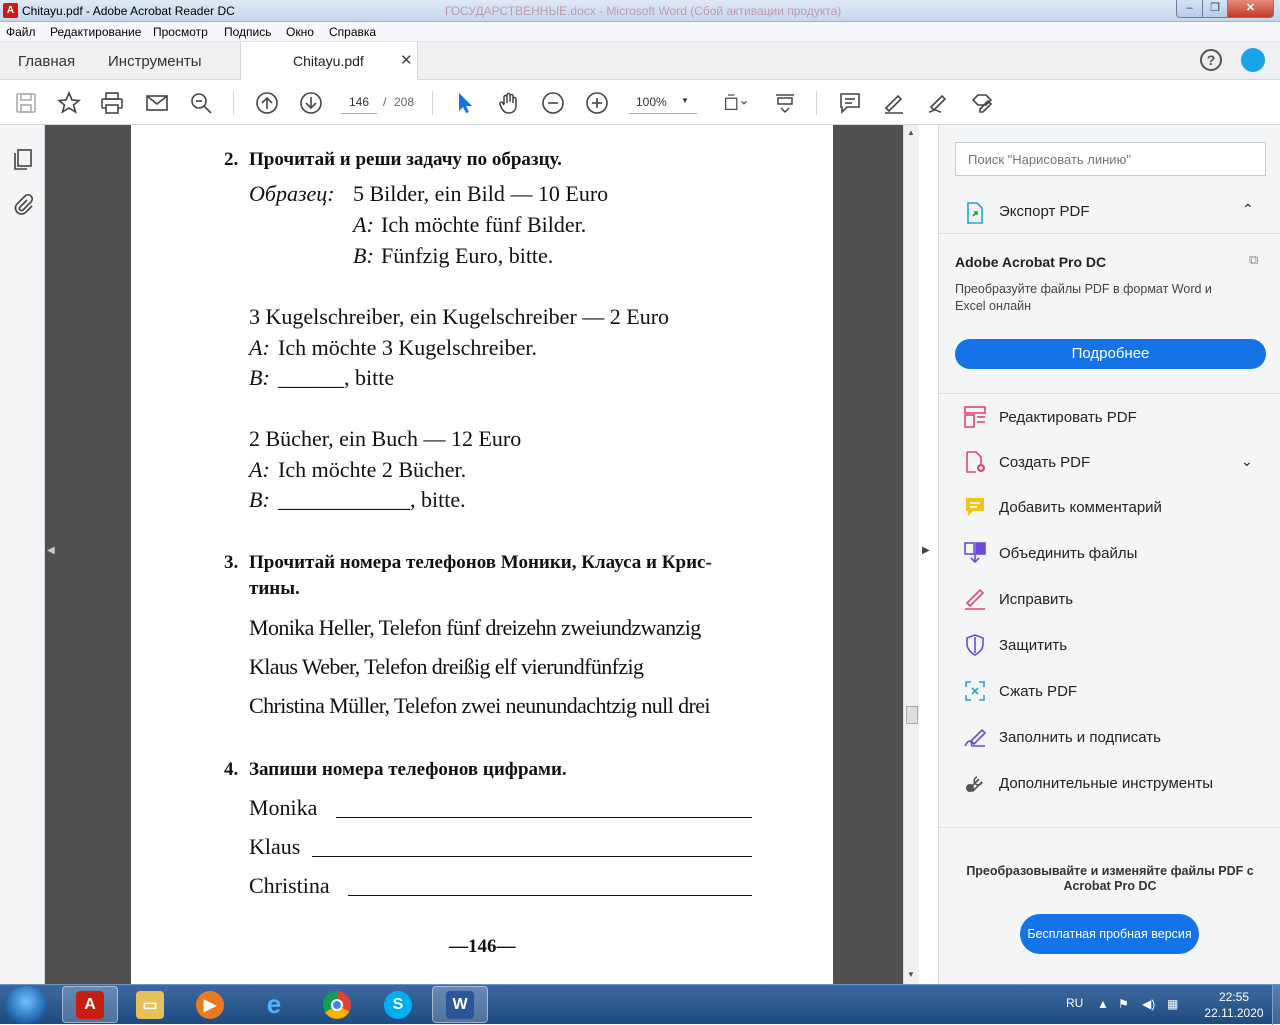  Describe the element at coordinates (1110, 354) in the screenshot. I see `learn-more-button: Подробнее` at that location.